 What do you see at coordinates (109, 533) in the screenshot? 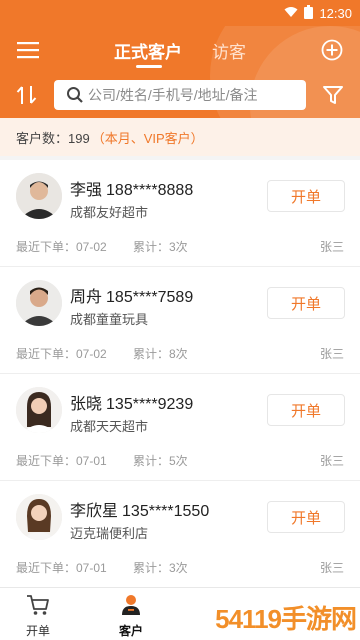
I see `customer-store: 迈克瑞便利店` at bounding box center [109, 533].